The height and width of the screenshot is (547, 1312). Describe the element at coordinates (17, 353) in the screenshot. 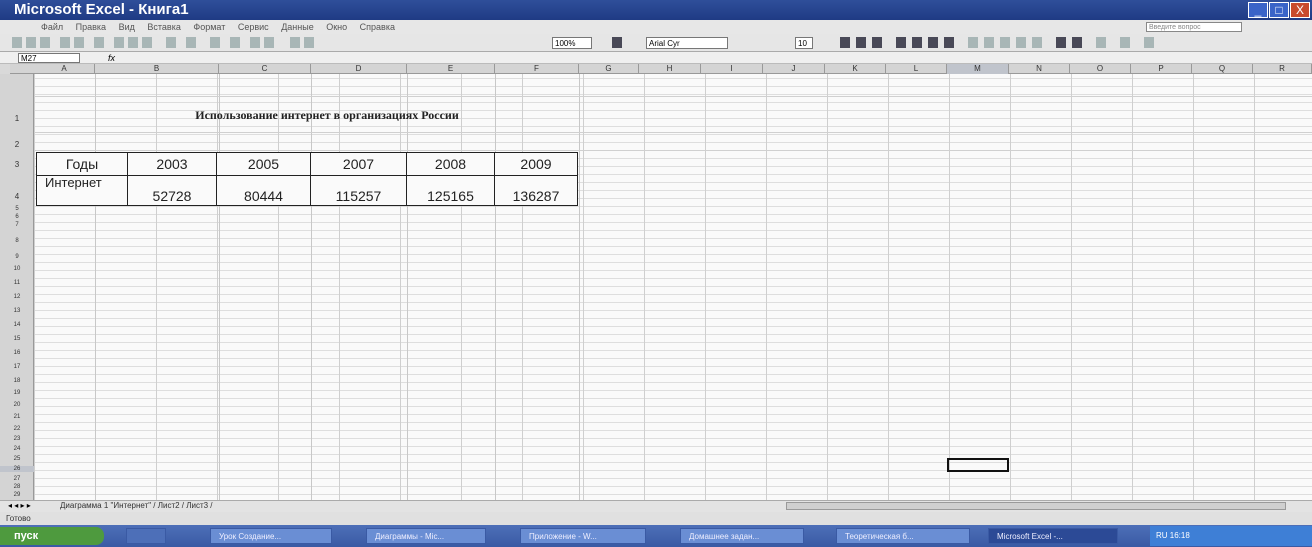

I see `row-header-16: 16` at that location.